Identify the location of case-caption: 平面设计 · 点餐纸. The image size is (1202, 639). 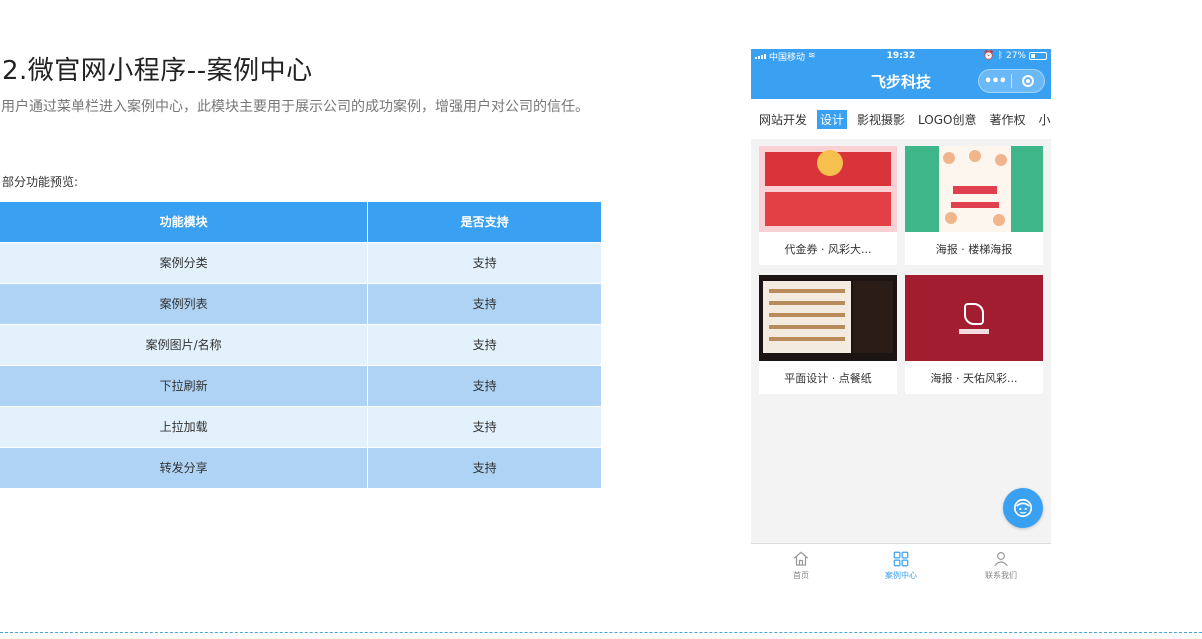
(828, 378).